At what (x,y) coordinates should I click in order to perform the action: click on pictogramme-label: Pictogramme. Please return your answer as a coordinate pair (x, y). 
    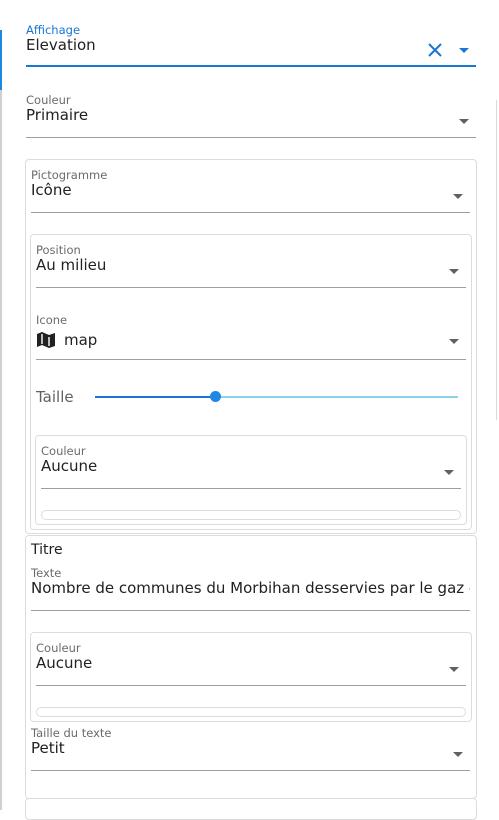
    Looking at the image, I should click on (69, 175).